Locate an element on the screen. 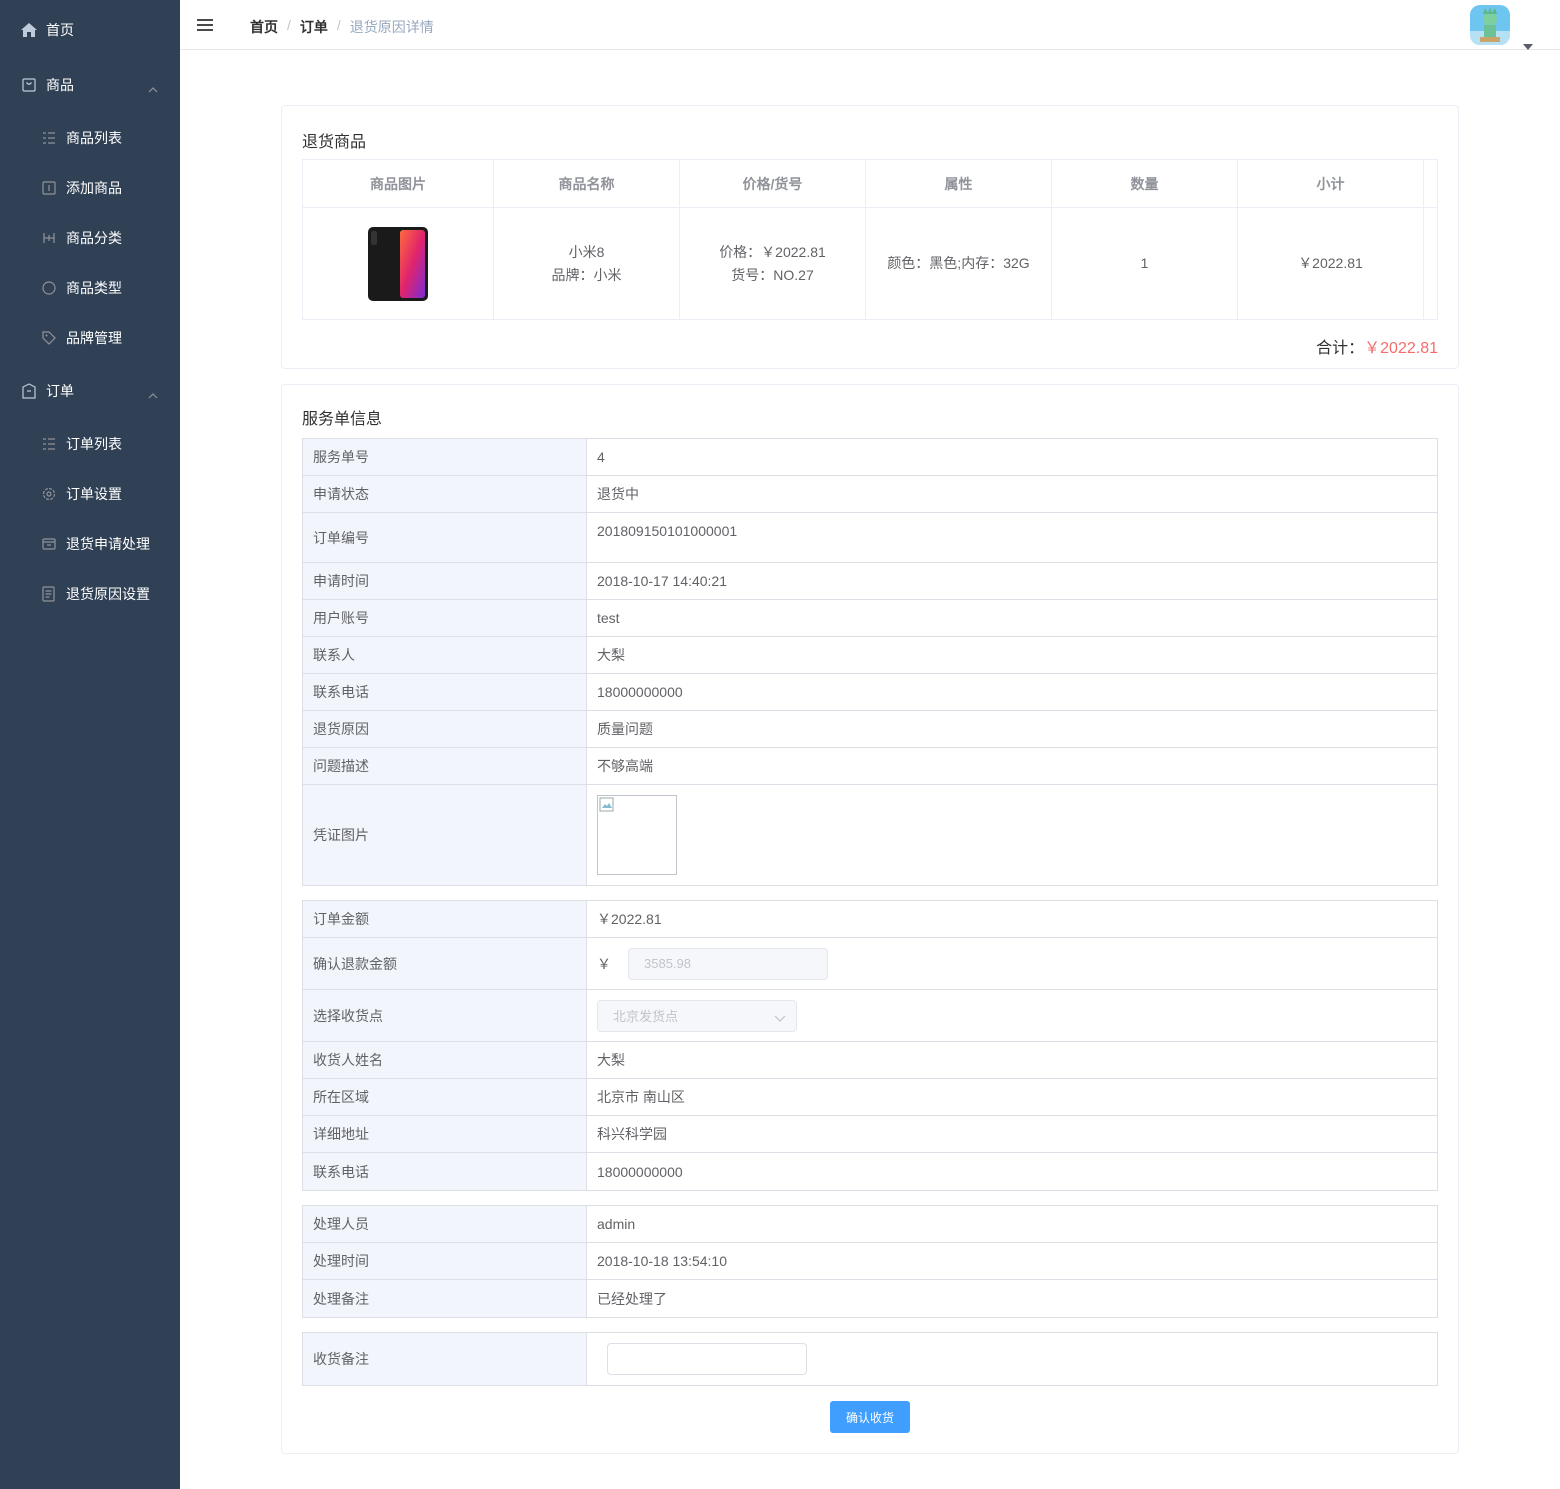 Image resolution: width=1560 pixels, height=1489 pixels. chevron-down-icon is located at coordinates (780, 1018).